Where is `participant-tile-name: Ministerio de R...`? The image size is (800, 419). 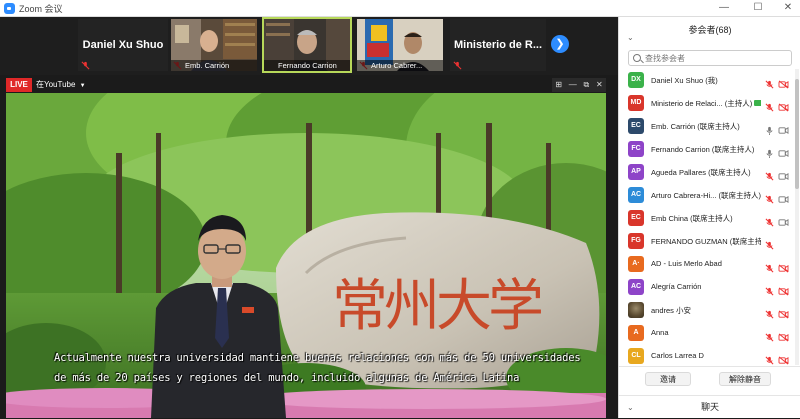 participant-tile-name: Ministerio de R... is located at coordinates (497, 45).